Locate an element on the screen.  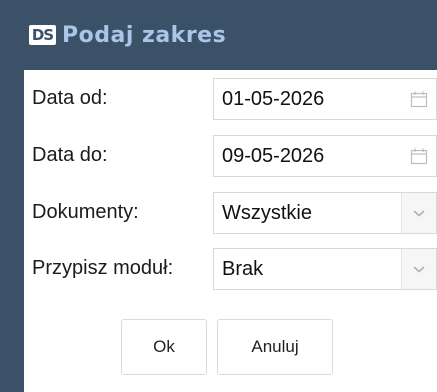
module-row: Przypisz moduł: Brak is located at coordinates (230, 269).